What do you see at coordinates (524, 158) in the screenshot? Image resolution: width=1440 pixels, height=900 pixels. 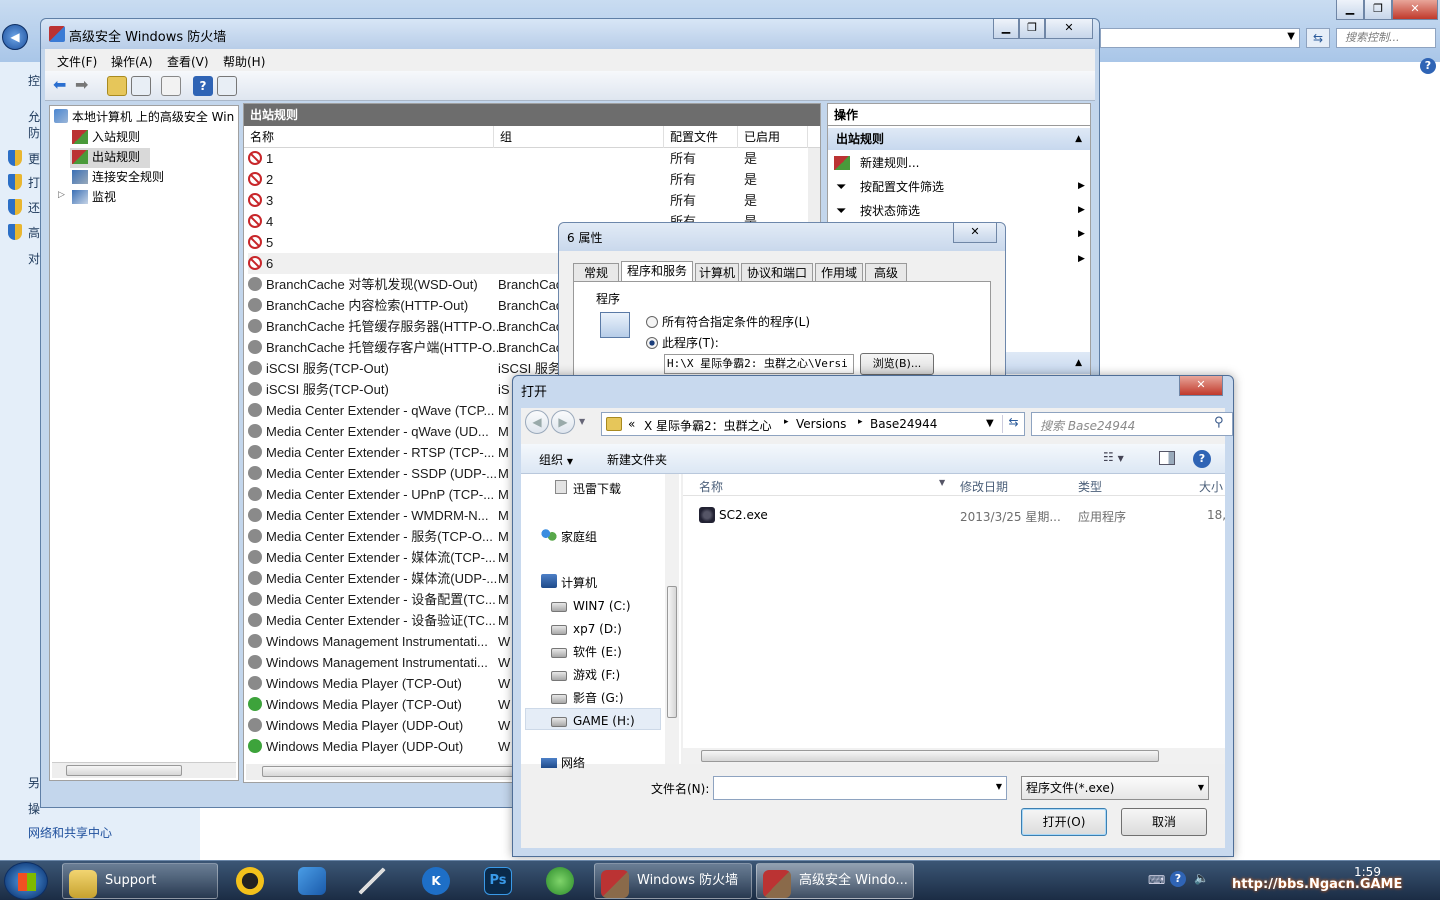 I see `table-row: 1 所有 是` at bounding box center [524, 158].